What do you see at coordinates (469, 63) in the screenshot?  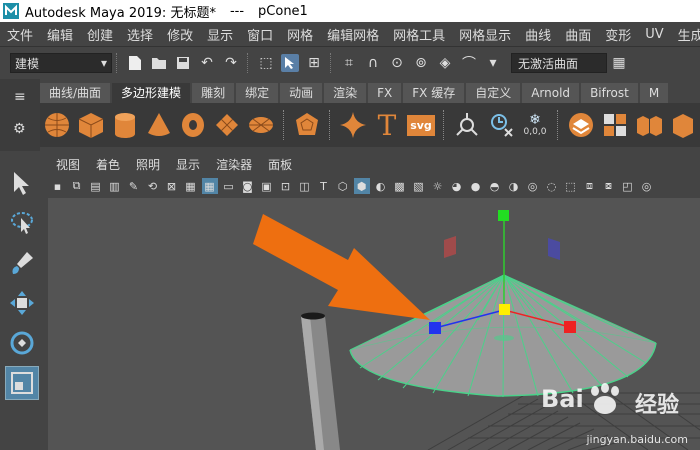 I see `snap-live-icon: ⌒` at bounding box center [469, 63].